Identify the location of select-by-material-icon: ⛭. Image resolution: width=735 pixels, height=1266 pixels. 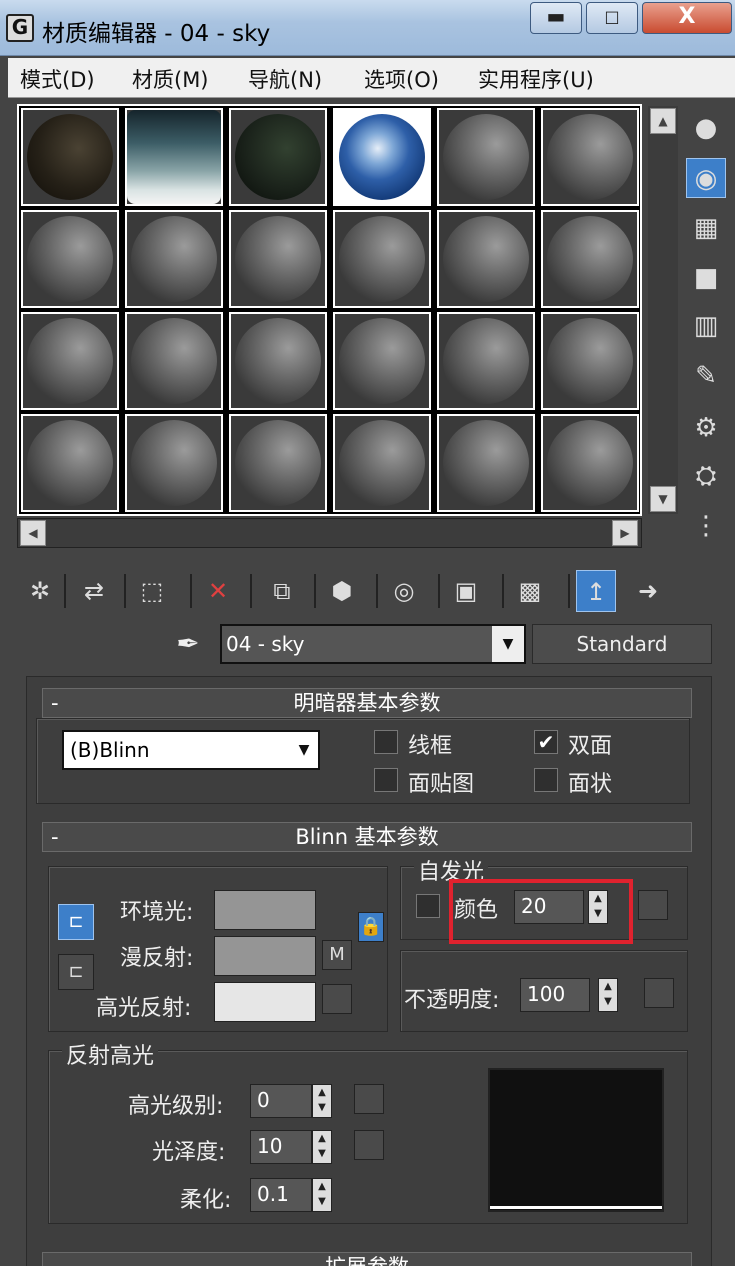
(706, 476).